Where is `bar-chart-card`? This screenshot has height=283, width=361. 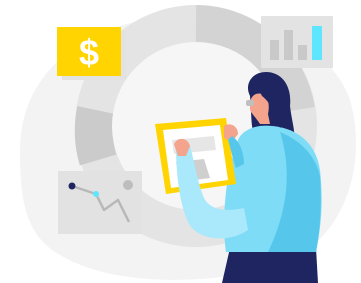
bar-chart-card is located at coordinates (297, 42).